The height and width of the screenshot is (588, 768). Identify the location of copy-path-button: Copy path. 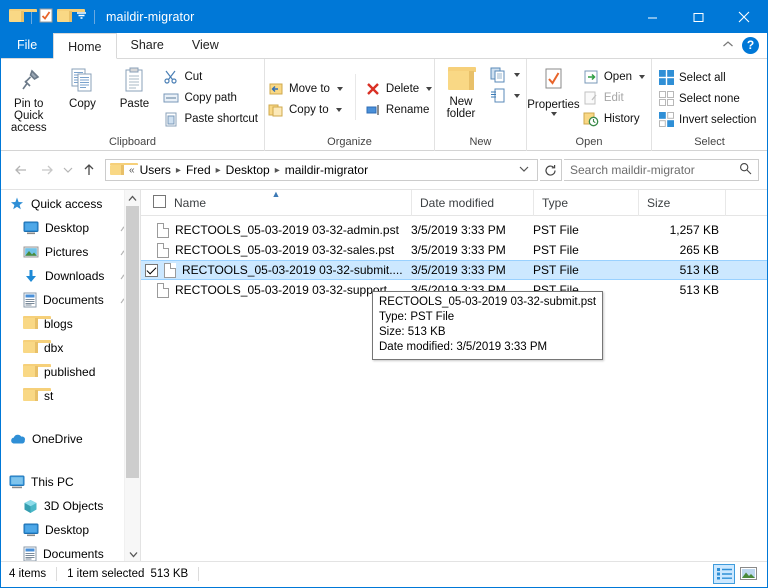
(212, 97).